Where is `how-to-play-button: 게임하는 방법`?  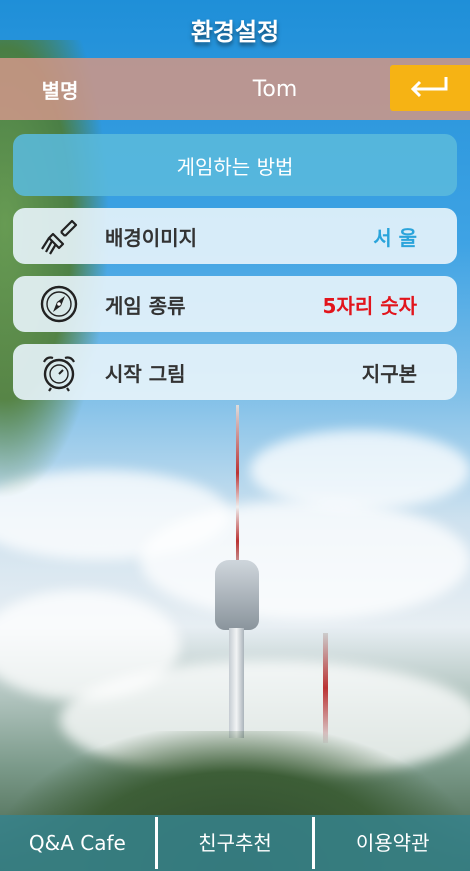
how-to-play-button: 게임하는 방법 is located at coordinates (235, 165).